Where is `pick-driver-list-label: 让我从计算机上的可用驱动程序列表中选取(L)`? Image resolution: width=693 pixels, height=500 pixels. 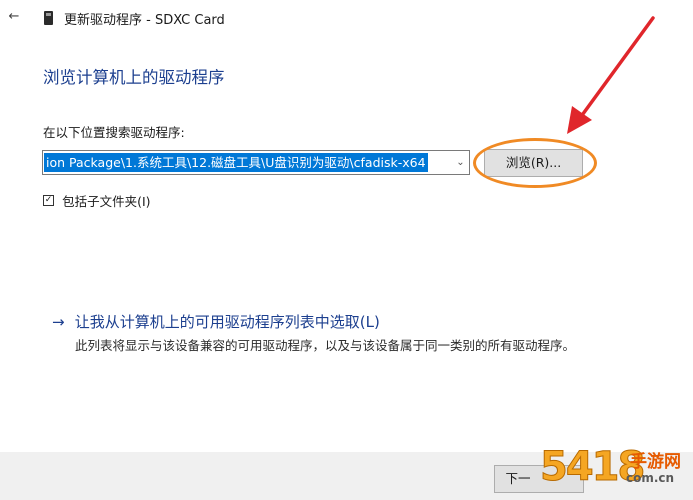
pick-driver-list-label: 让我从计算机上的可用驱动程序列表中选取(L) is located at coordinates (227, 322).